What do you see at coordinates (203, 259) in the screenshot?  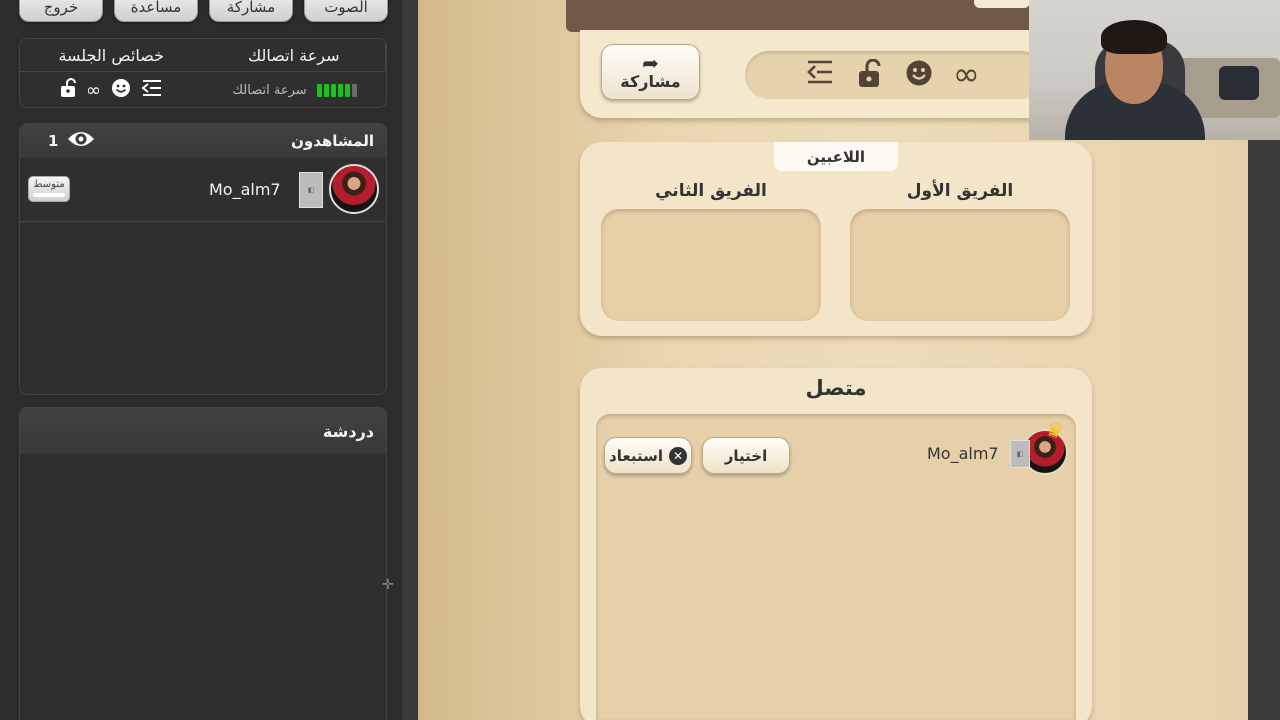 I see `viewers-panel: 1 المشاهدون ◧ Mo_alm7 متوسط` at bounding box center [203, 259].